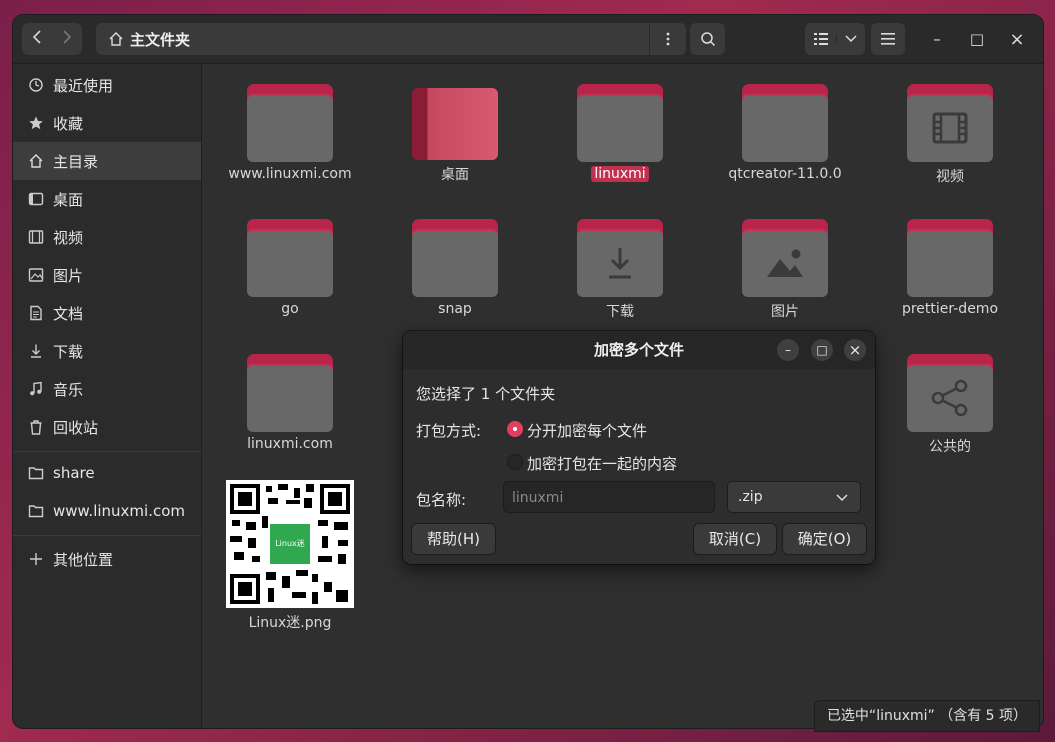 This screenshot has height=742, width=1055. I want to click on file-item: linuxmi, so click(620, 133).